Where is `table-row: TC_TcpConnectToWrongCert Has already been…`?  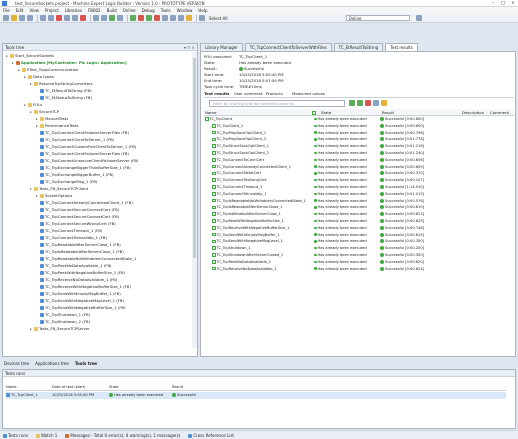 table-row: TC_TcpConnectToWrongCert Has already been… is located at coordinates (359, 180).